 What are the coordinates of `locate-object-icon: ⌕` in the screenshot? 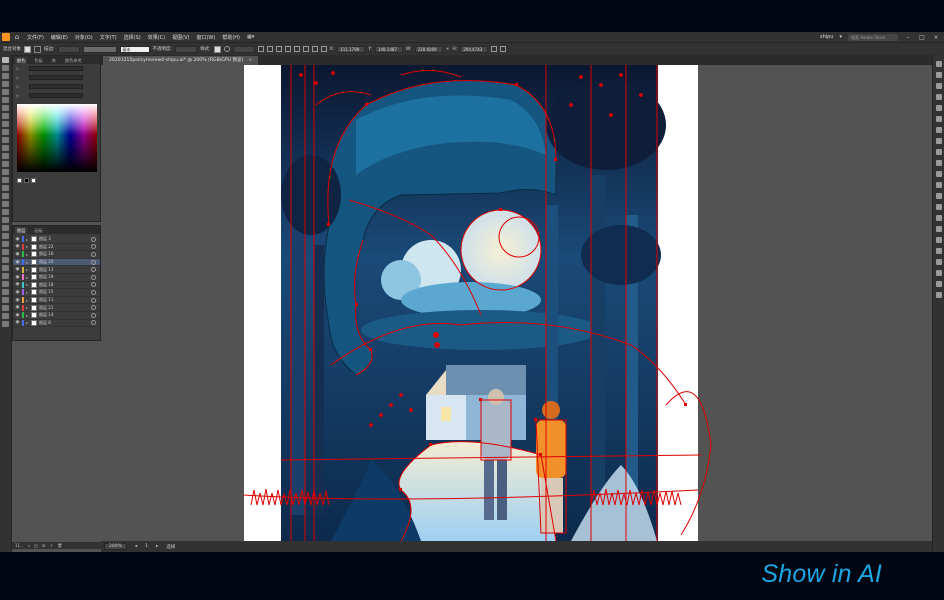 It's located at (29, 545).